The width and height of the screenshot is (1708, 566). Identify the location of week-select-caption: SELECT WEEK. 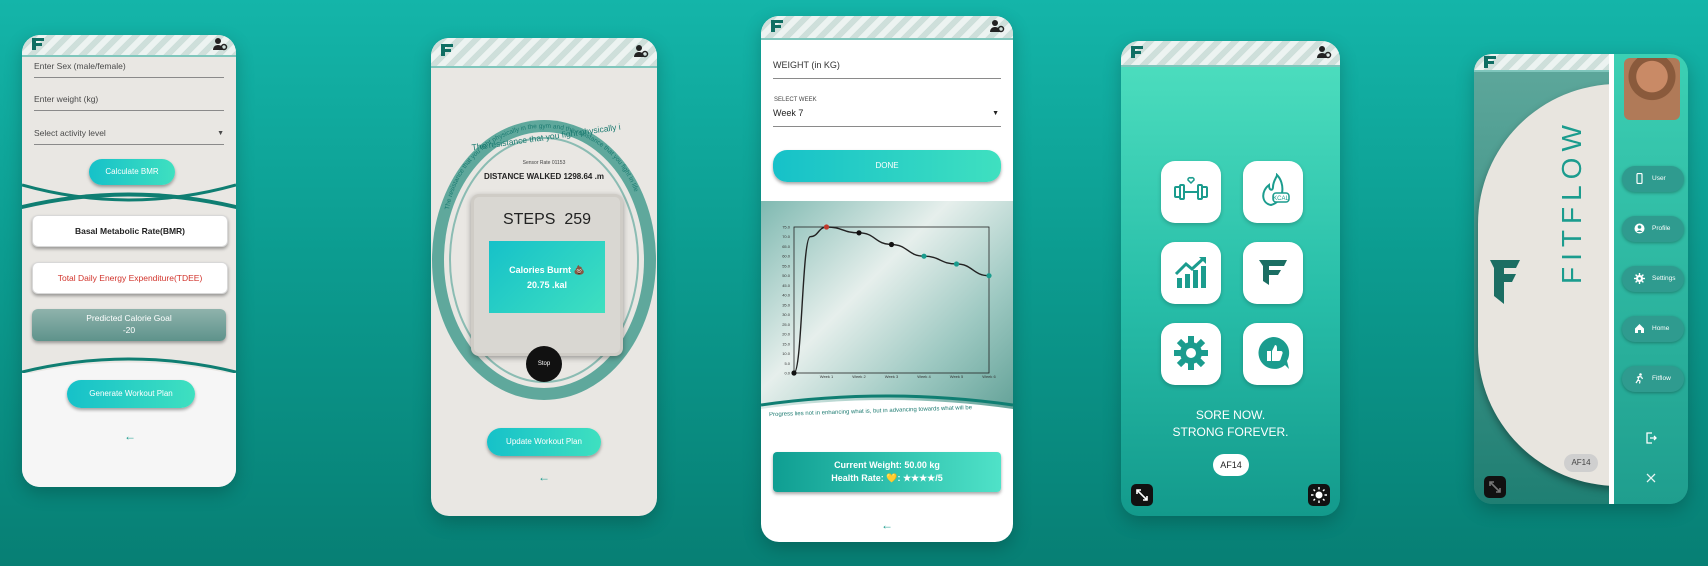
(795, 100).